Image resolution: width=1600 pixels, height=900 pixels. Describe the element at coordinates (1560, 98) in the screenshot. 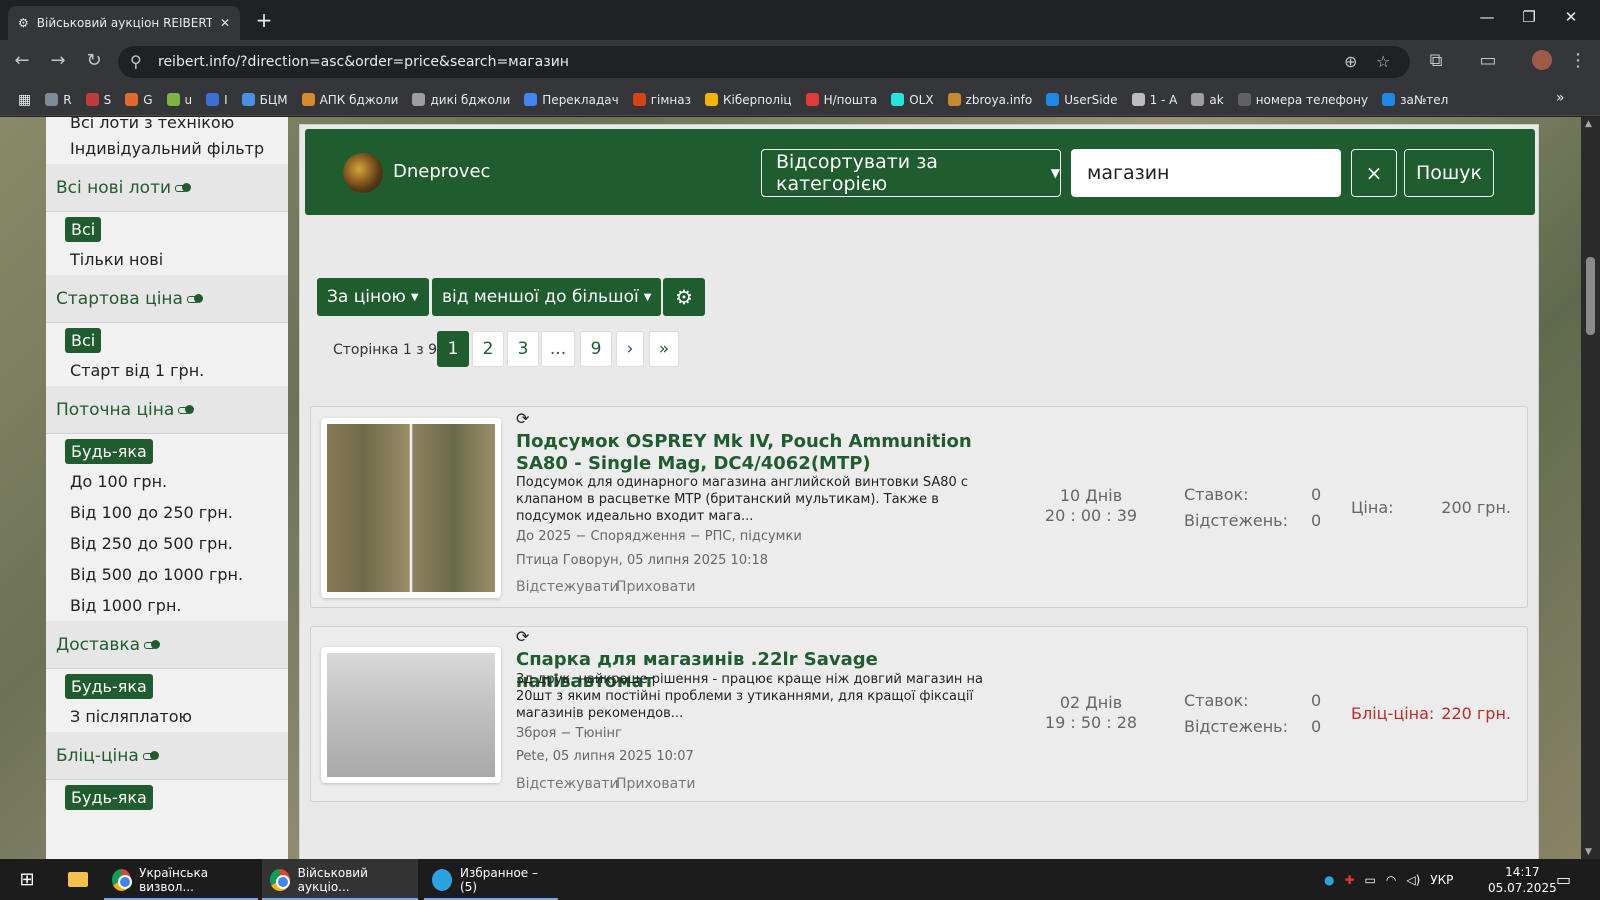

I see `more-bookmarks-icon: »` at that location.